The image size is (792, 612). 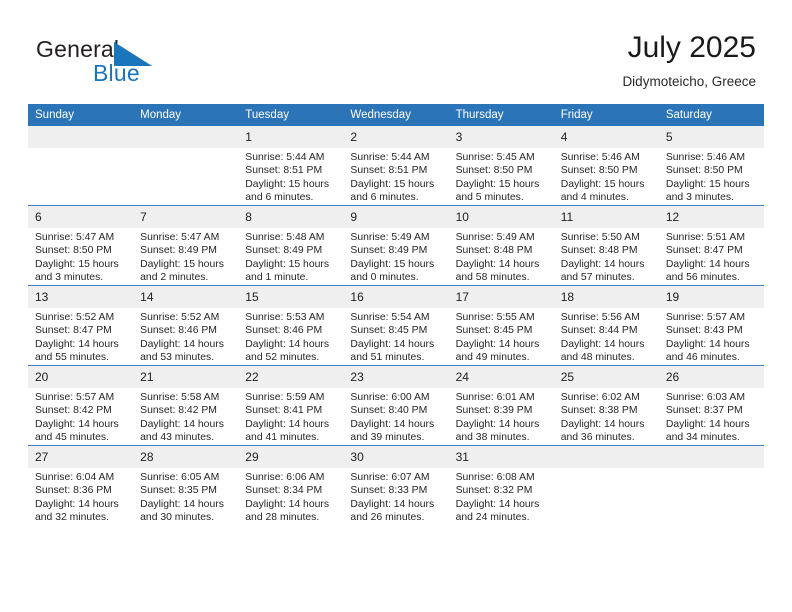 What do you see at coordinates (396, 115) in the screenshot?
I see `weekday-header-wednesday: Wednesday` at bounding box center [396, 115].